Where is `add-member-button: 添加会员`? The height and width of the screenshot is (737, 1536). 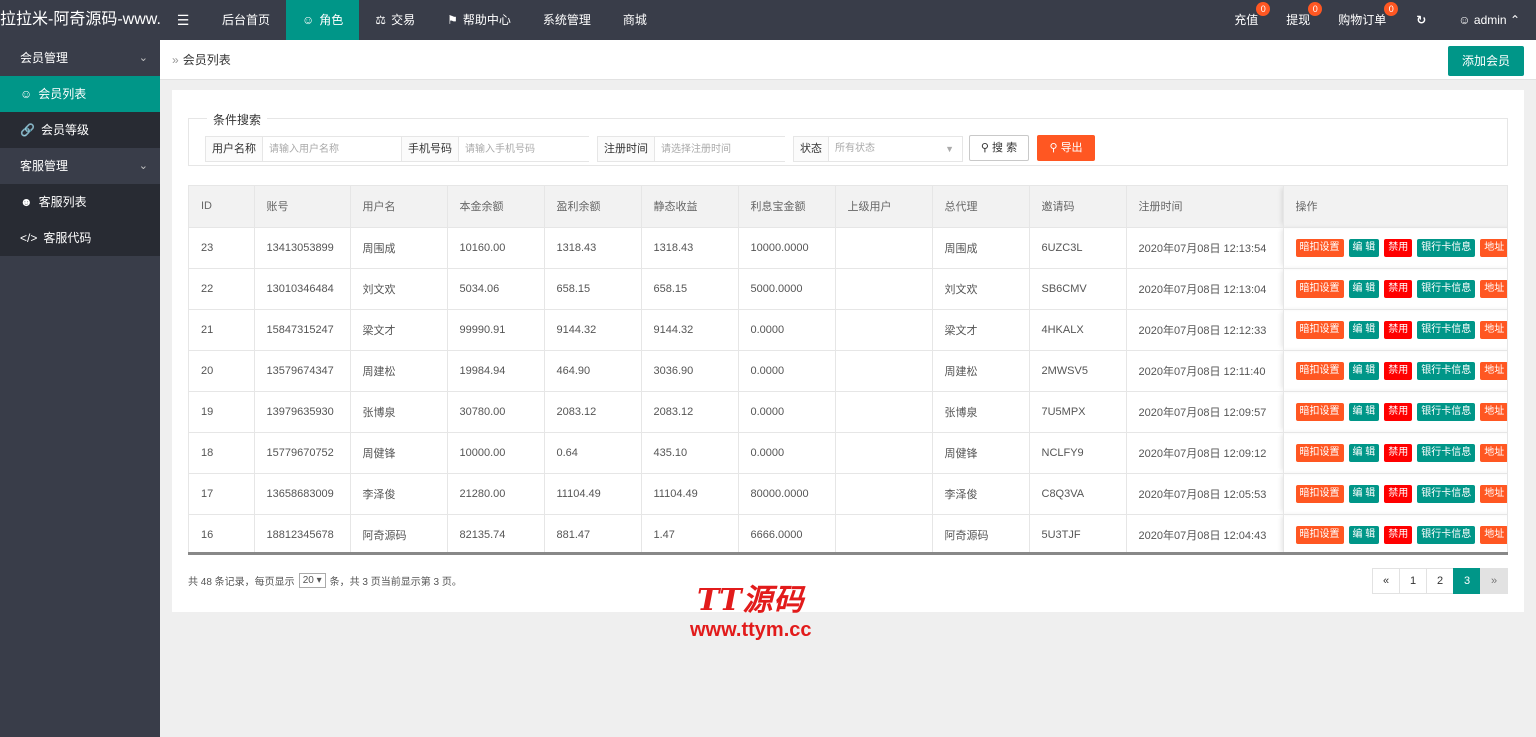 add-member-button: 添加会员 is located at coordinates (1485, 61).